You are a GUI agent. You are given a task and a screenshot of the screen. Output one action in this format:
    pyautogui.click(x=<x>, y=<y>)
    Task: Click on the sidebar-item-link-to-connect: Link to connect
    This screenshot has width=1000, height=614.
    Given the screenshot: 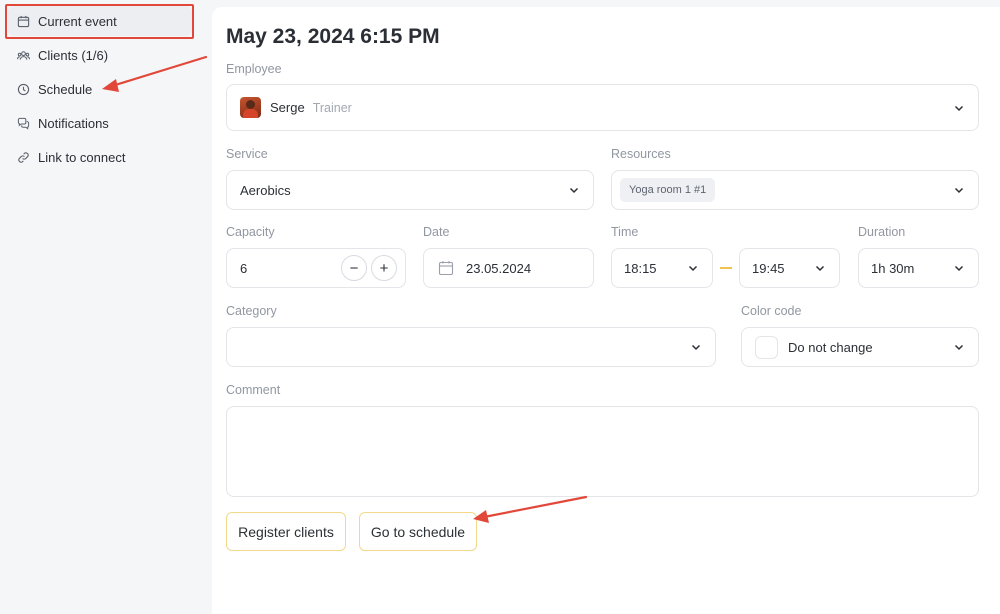 What is the action you would take?
    pyautogui.click(x=100, y=157)
    